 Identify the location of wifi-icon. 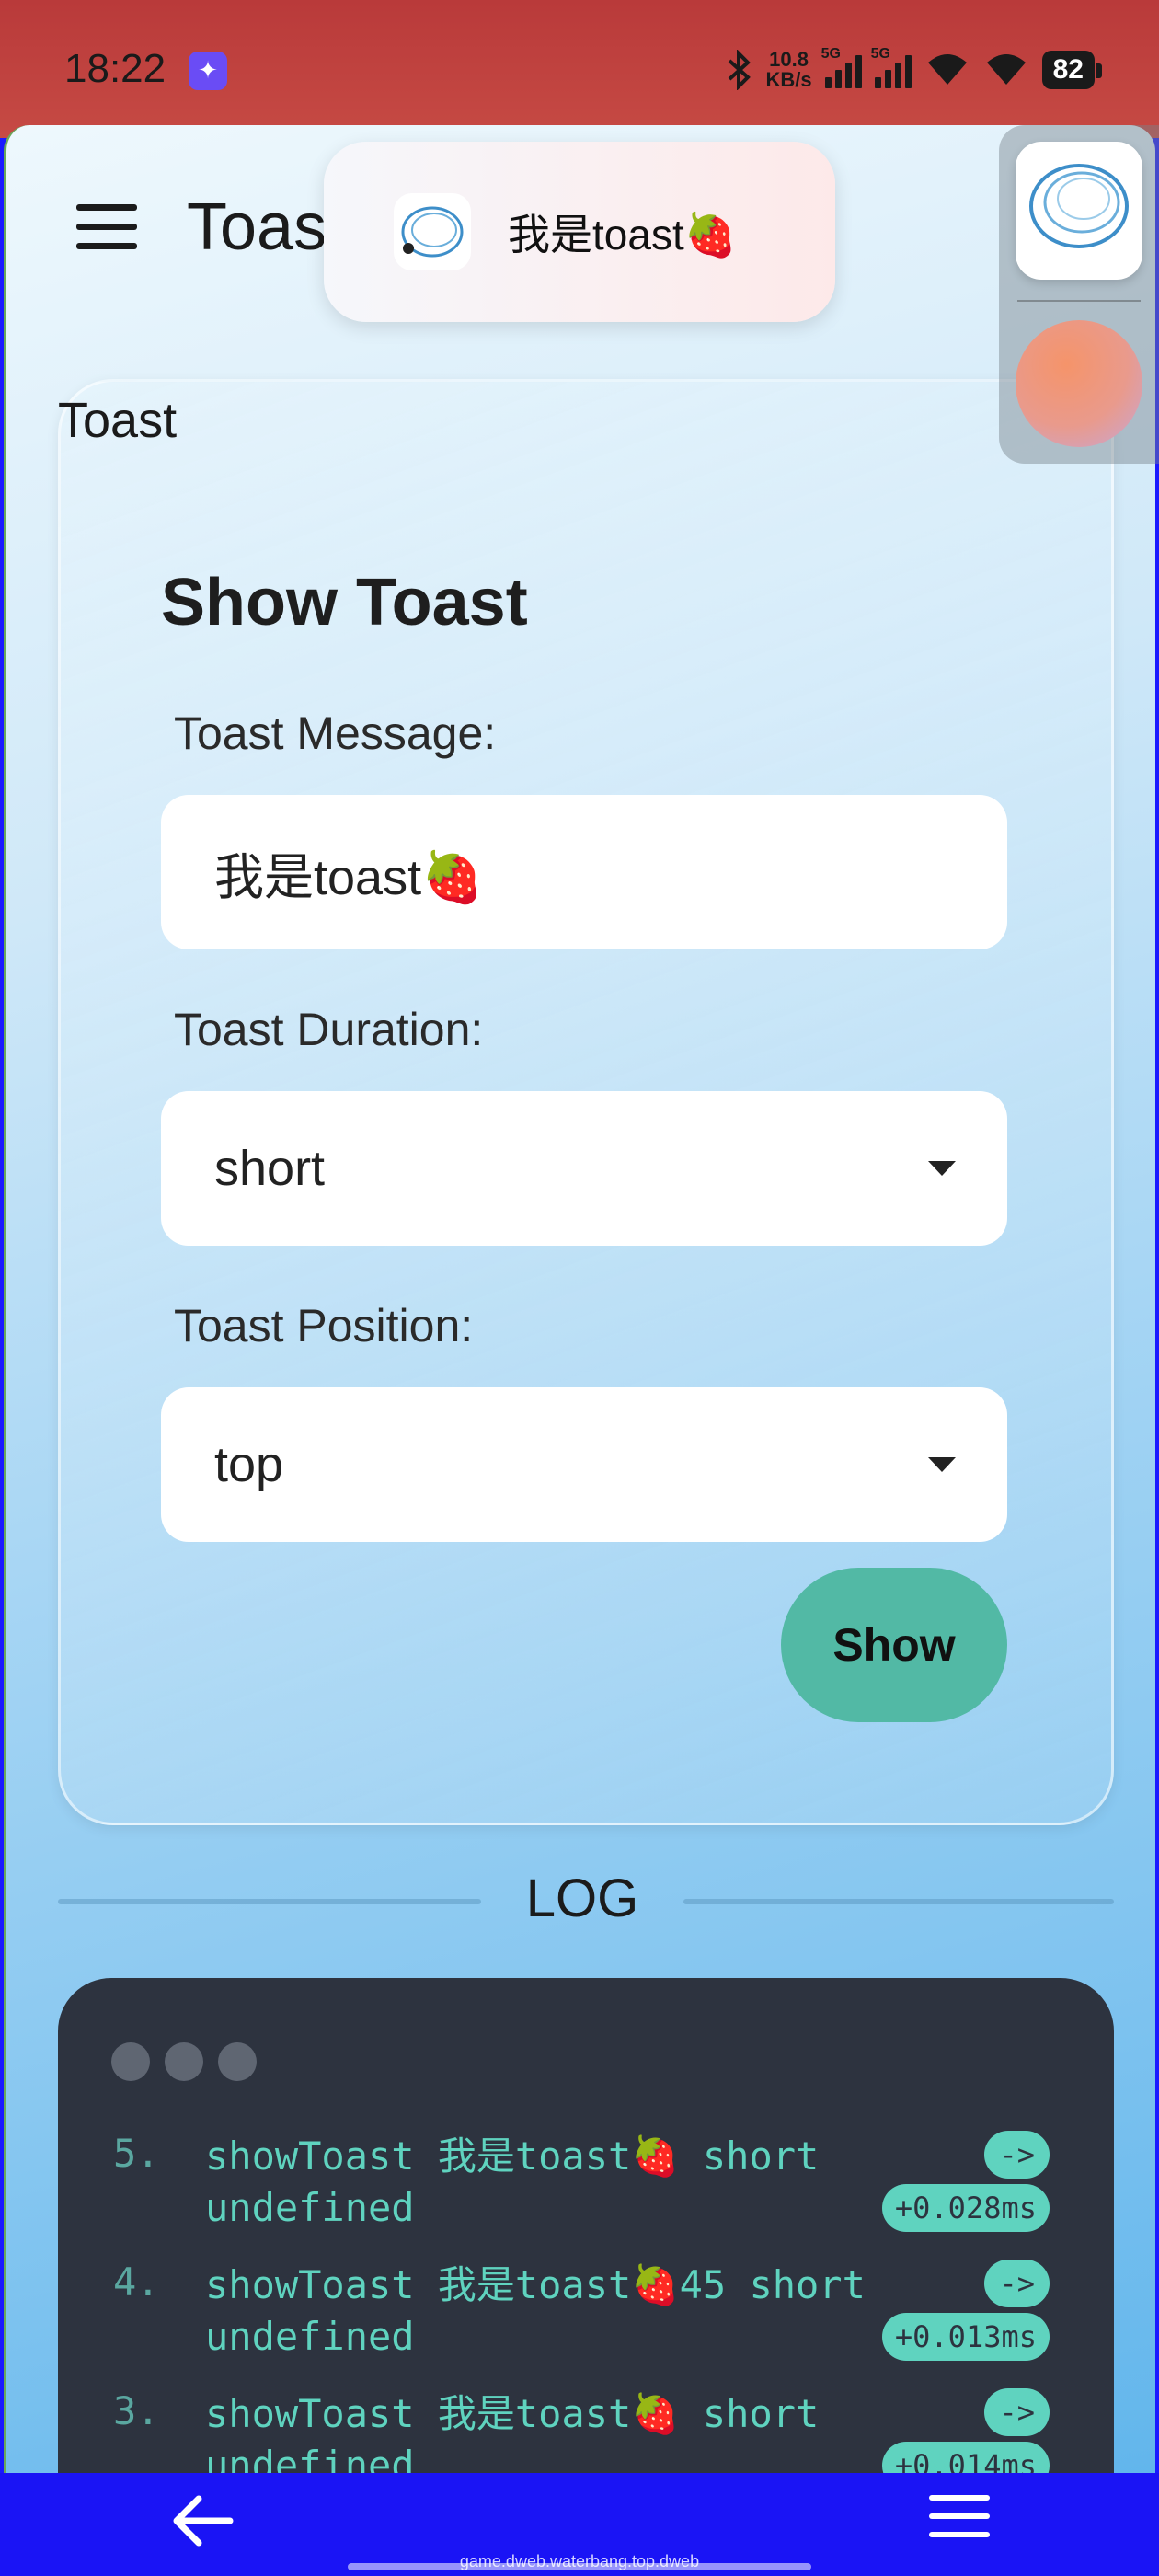
(947, 69).